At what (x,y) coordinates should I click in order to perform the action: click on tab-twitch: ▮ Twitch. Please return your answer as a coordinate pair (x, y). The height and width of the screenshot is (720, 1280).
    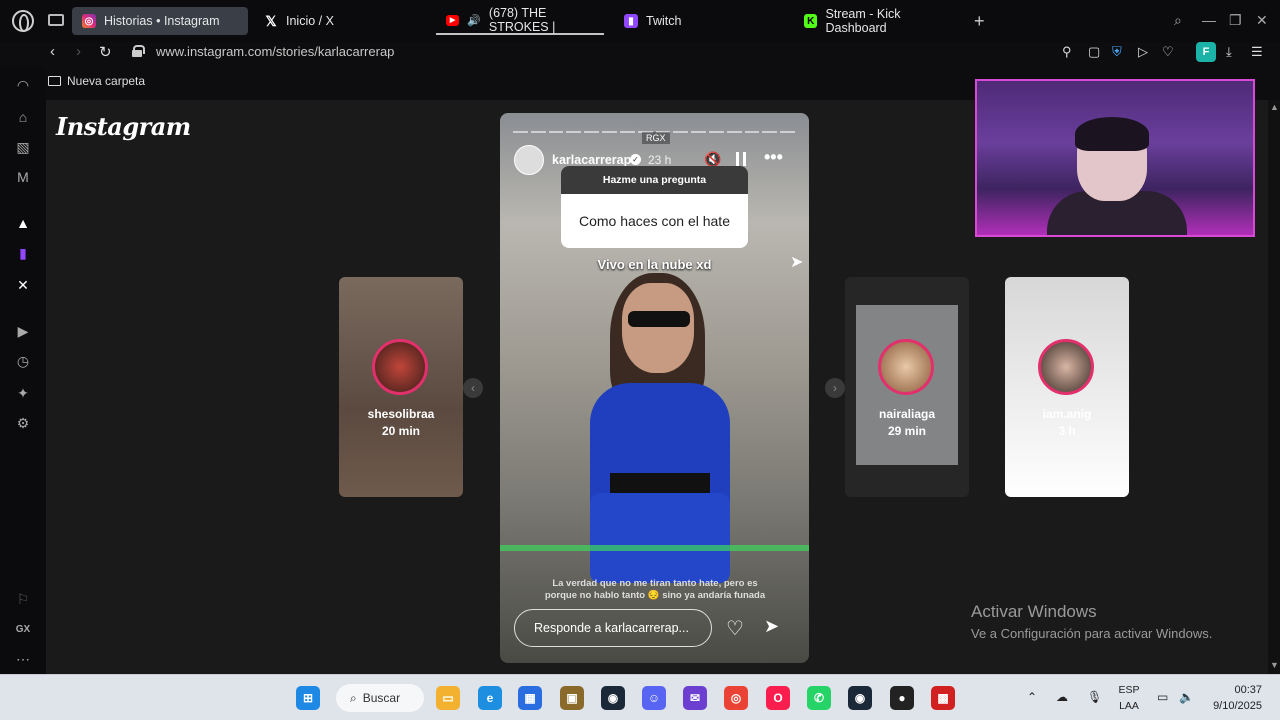
    Looking at the image, I should click on (694, 21).